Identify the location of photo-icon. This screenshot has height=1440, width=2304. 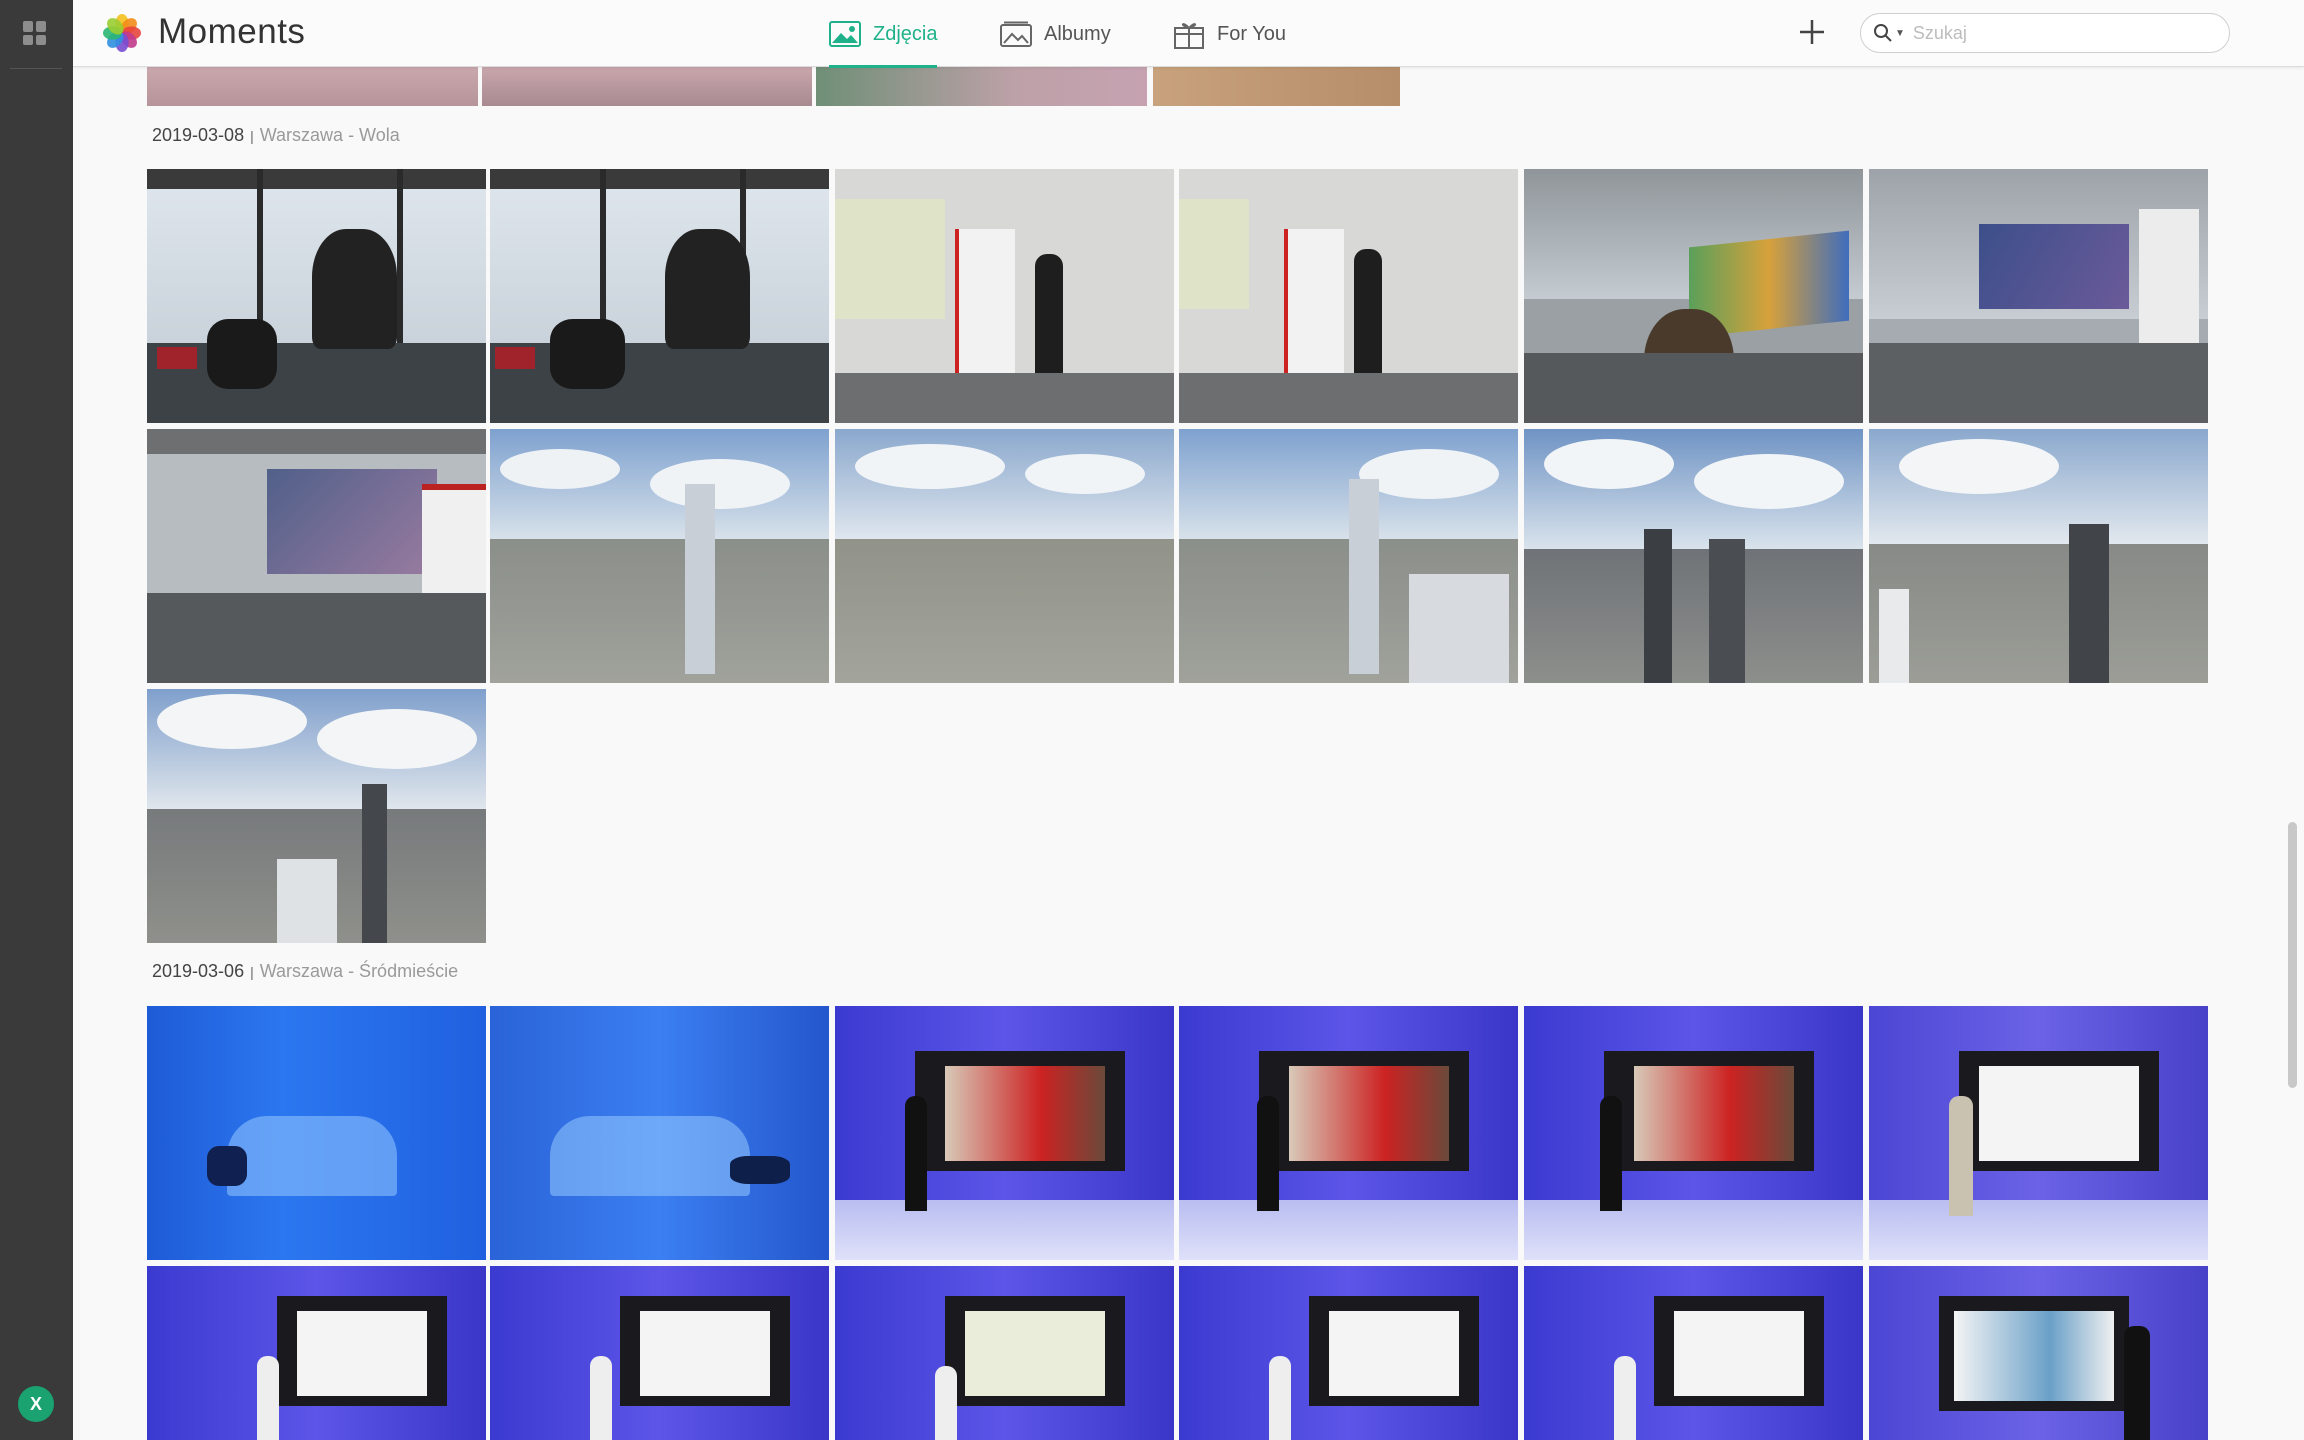
(845, 34).